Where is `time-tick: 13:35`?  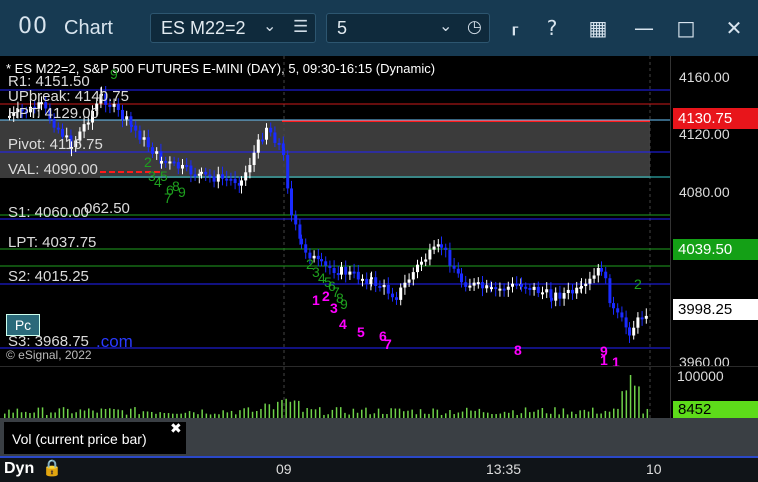 time-tick: 13:35 is located at coordinates (504, 469).